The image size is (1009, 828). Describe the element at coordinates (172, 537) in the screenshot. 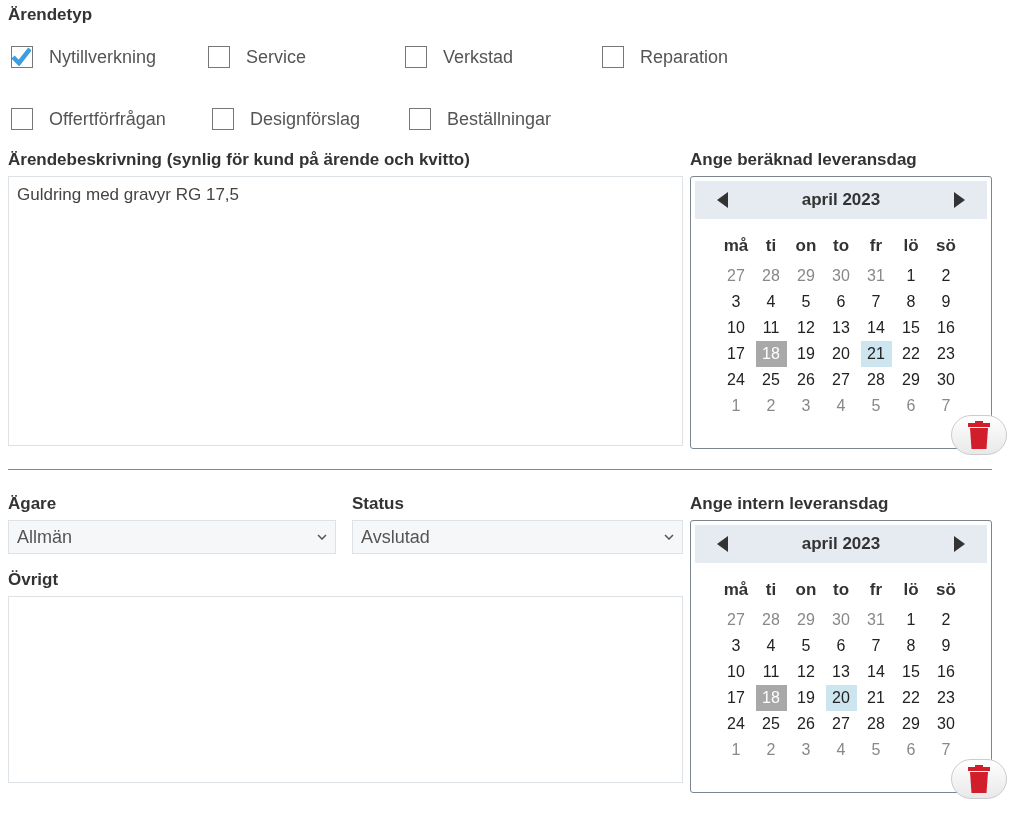

I see `owner-select: Allmän` at that location.